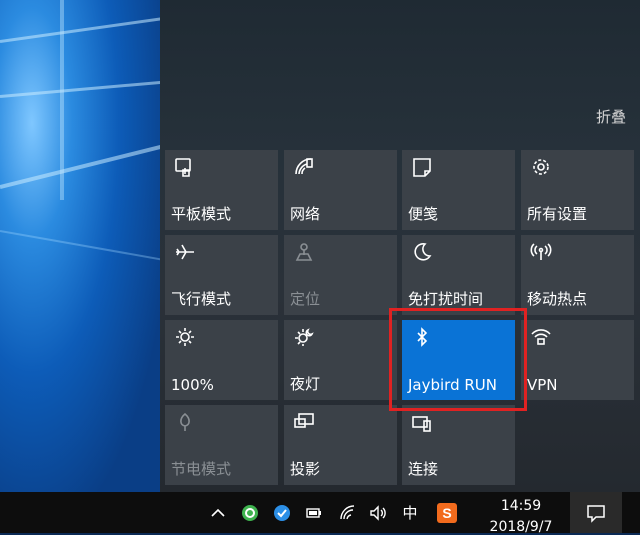  Describe the element at coordinates (458, 275) in the screenshot. I see `tile-quiet-hours: 免打扰时间` at that location.